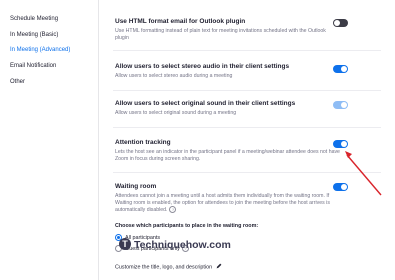 Image resolution: width=395 pixels, height=280 pixels. Describe the element at coordinates (34, 35) in the screenshot. I see `sidebar-item-in-meeting-basic: In Meeting (Basic)` at that location.